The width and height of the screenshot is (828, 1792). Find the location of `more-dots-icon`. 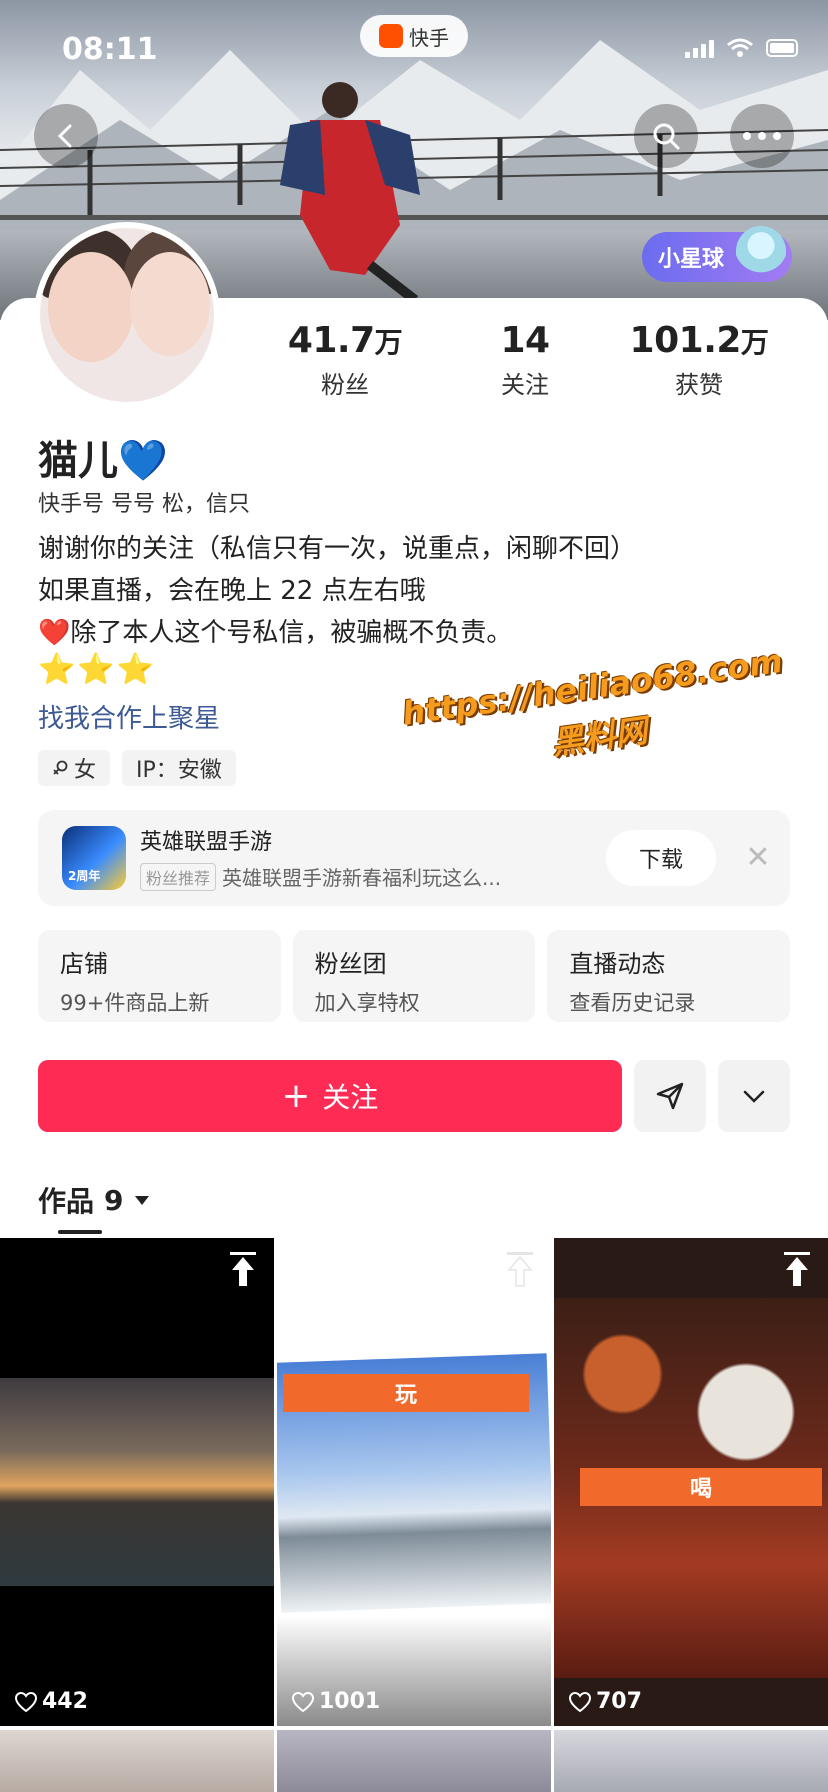

more-dots-icon is located at coordinates (762, 136).